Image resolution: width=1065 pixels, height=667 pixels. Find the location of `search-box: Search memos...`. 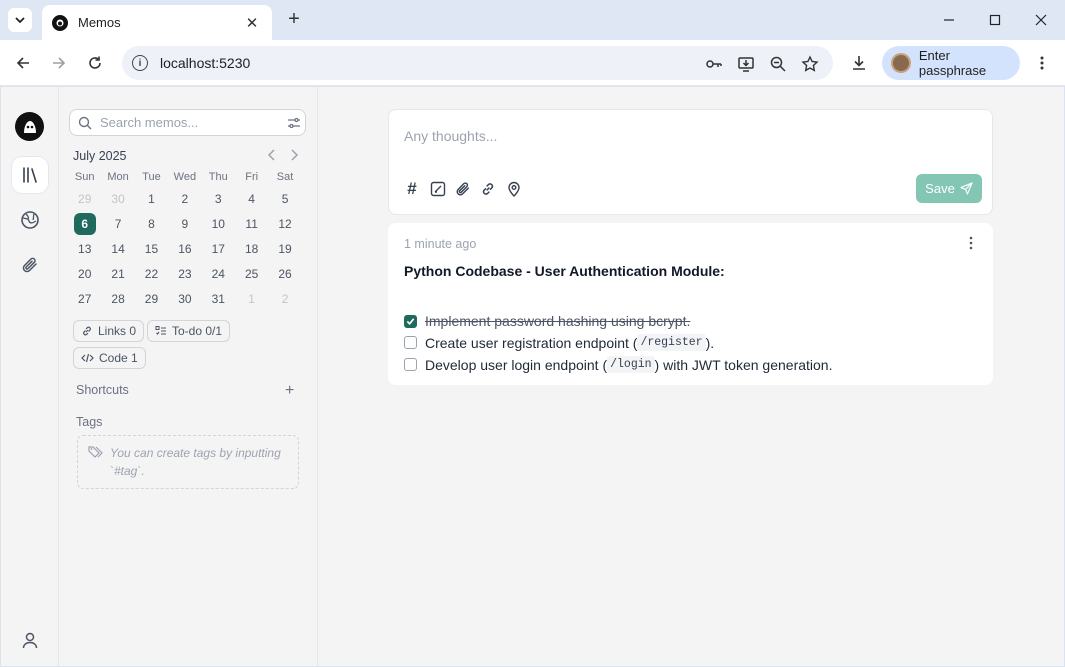

search-box: Search memos... is located at coordinates (187, 122).